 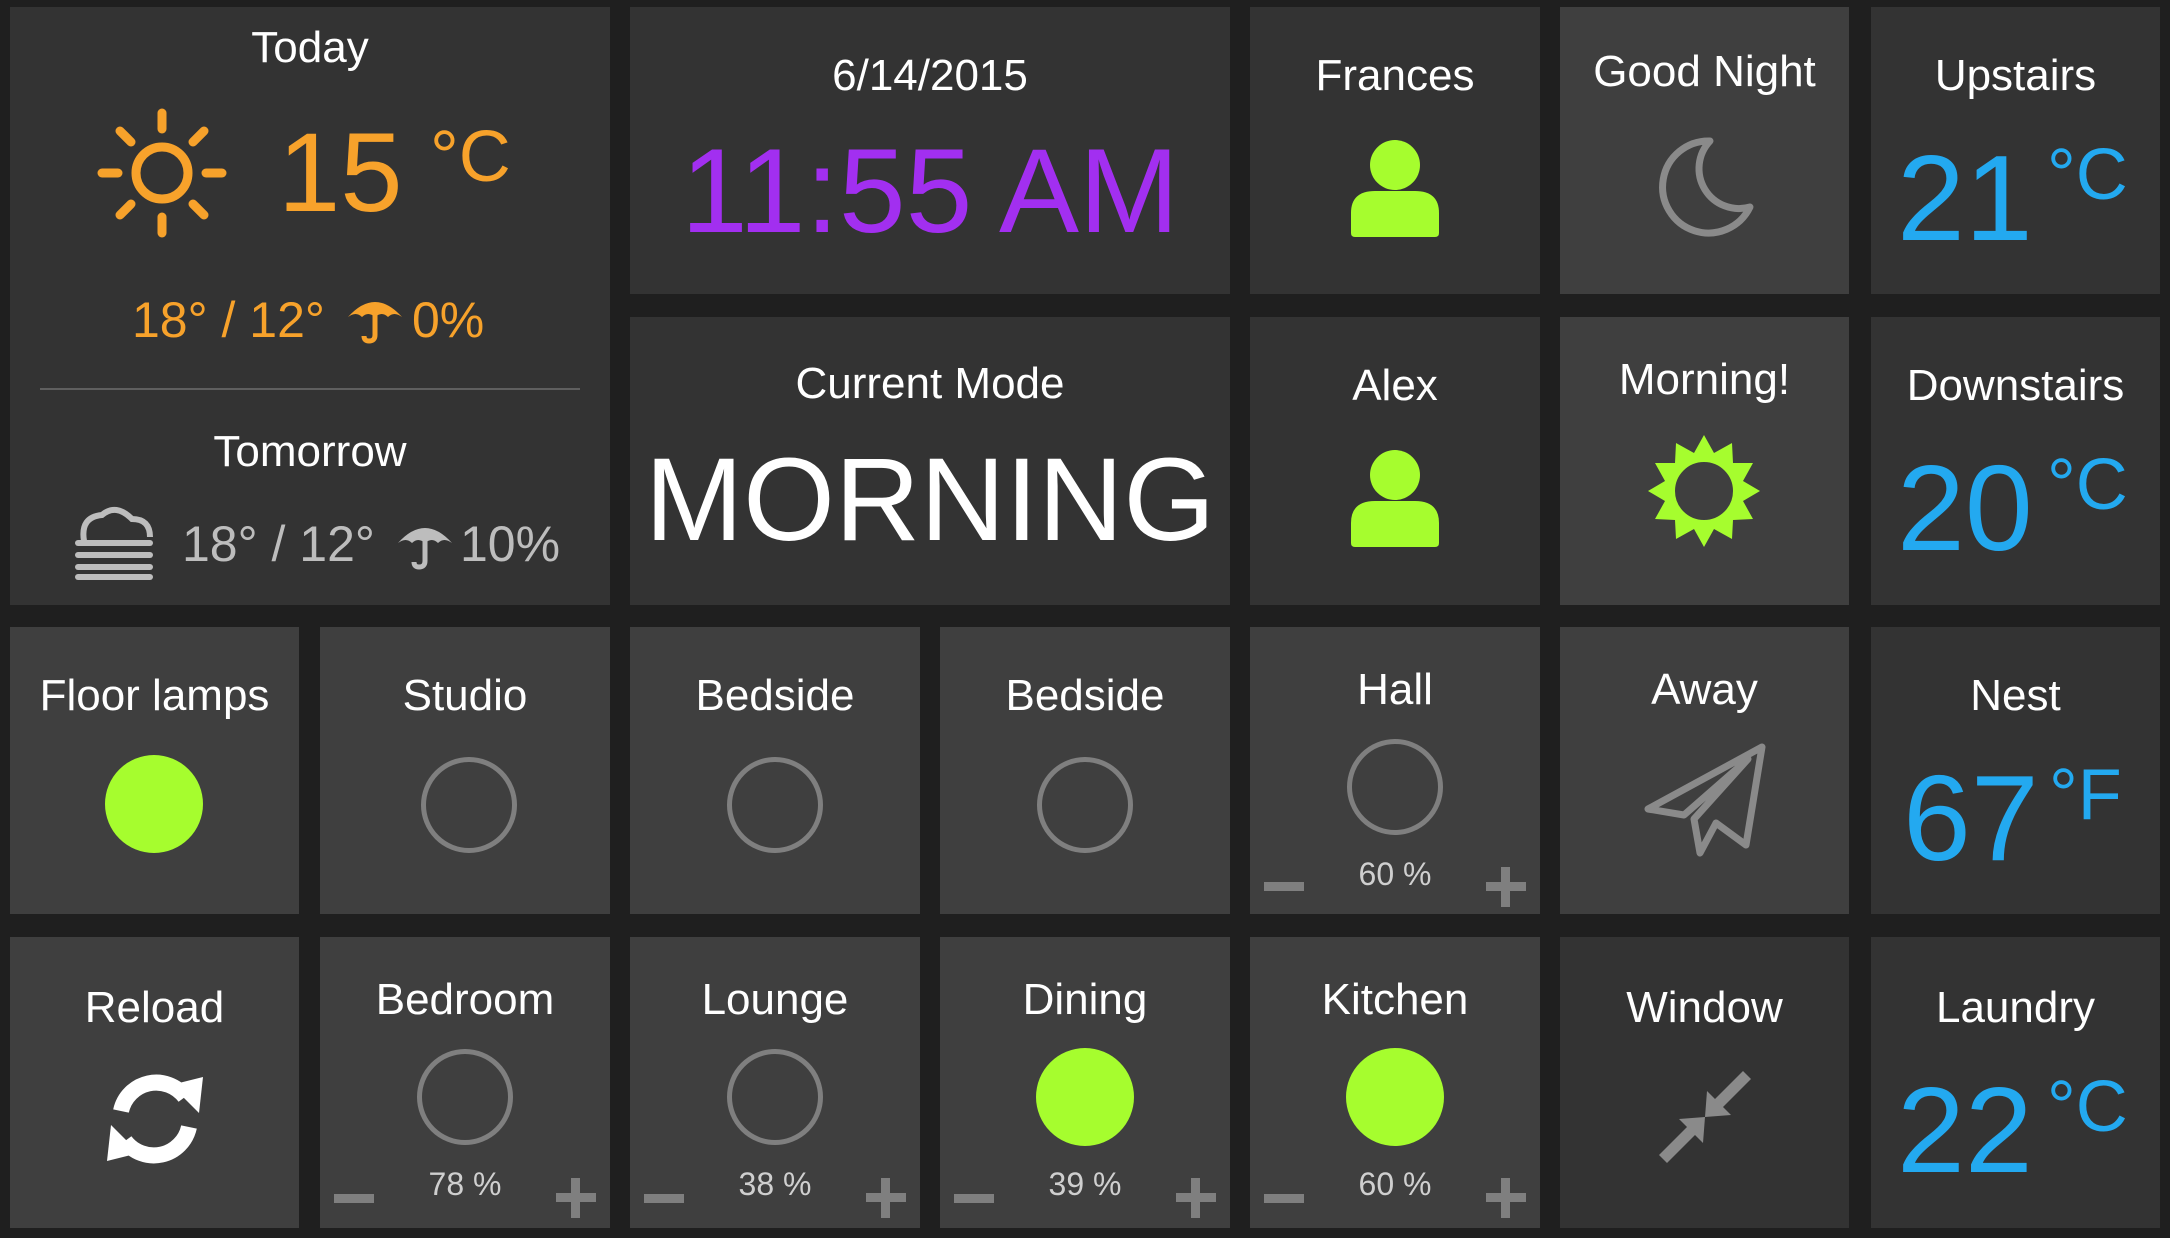 I want to click on presence-alex-tile: Alex, so click(x=1395, y=461).